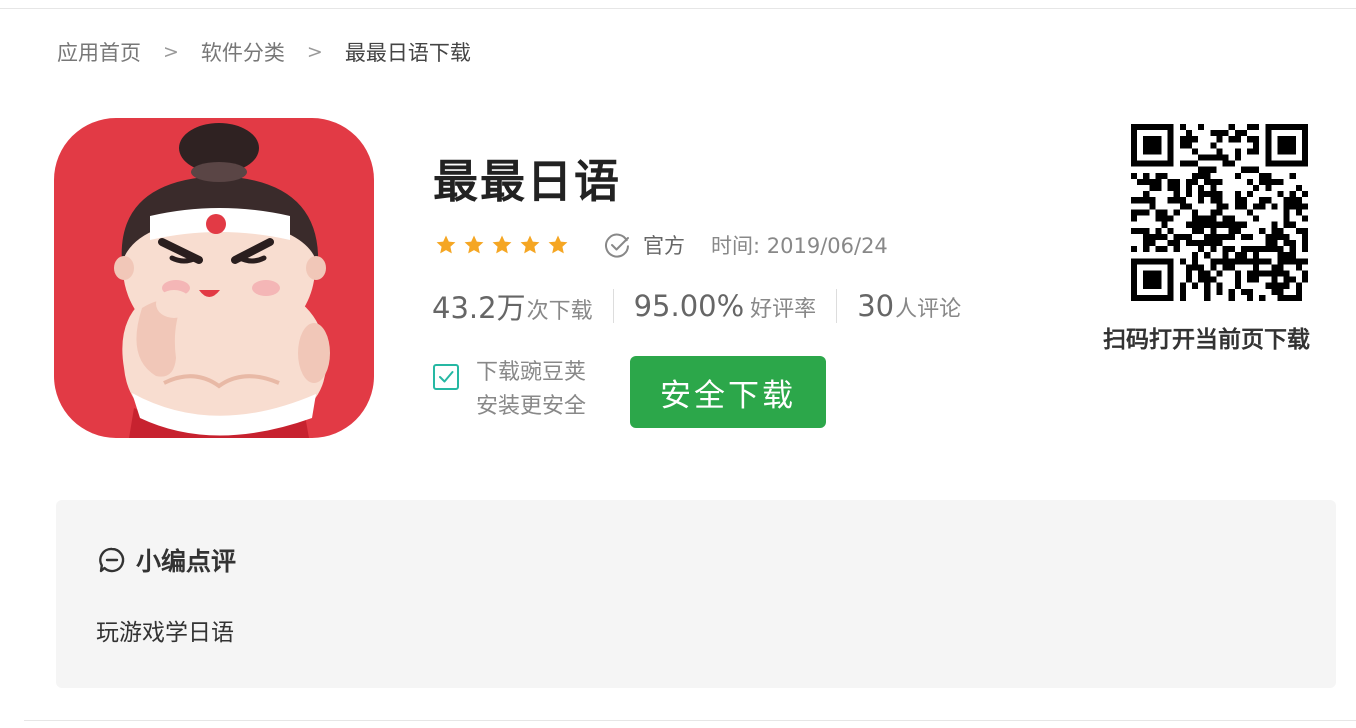 The width and height of the screenshot is (1356, 728). I want to click on positive-rating-value: 95.00%, so click(689, 306).